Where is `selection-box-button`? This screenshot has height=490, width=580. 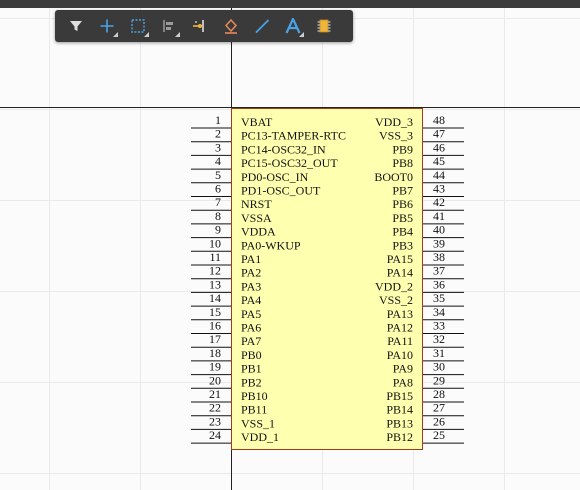 selection-box-button is located at coordinates (137, 26).